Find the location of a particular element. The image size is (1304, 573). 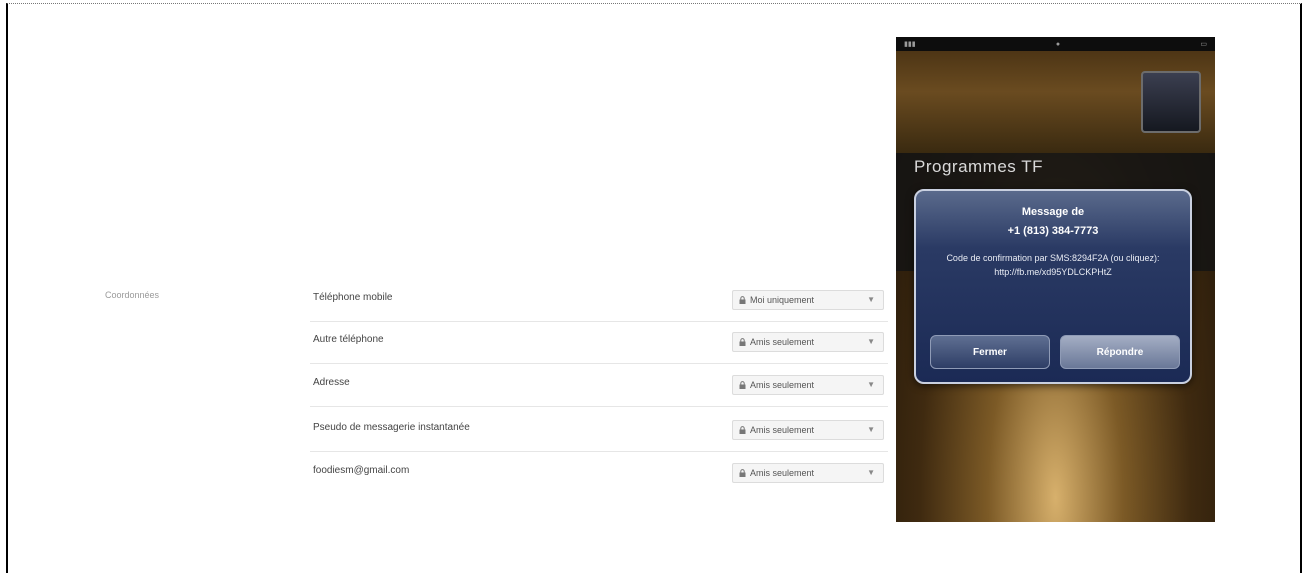

podcast-artwork is located at coordinates (1171, 102).